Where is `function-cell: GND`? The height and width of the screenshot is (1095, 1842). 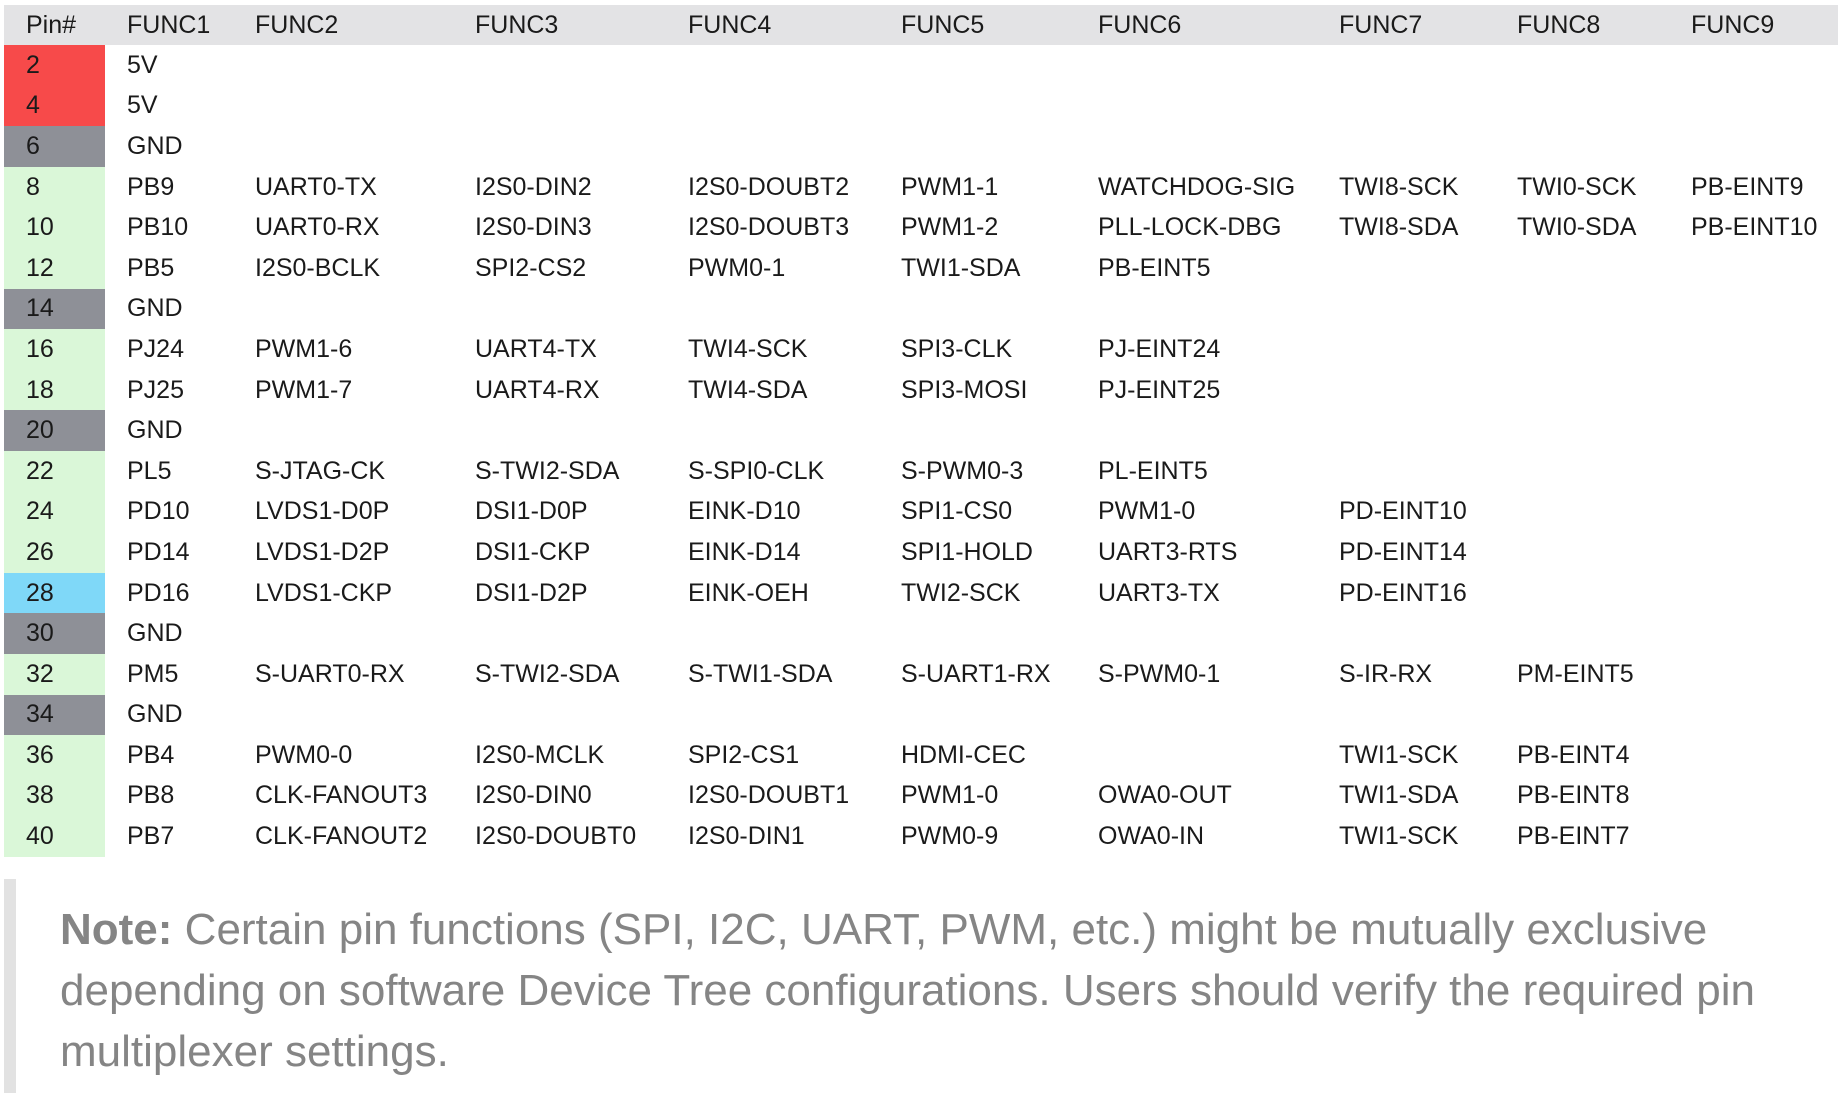
function-cell: GND is located at coordinates (155, 308).